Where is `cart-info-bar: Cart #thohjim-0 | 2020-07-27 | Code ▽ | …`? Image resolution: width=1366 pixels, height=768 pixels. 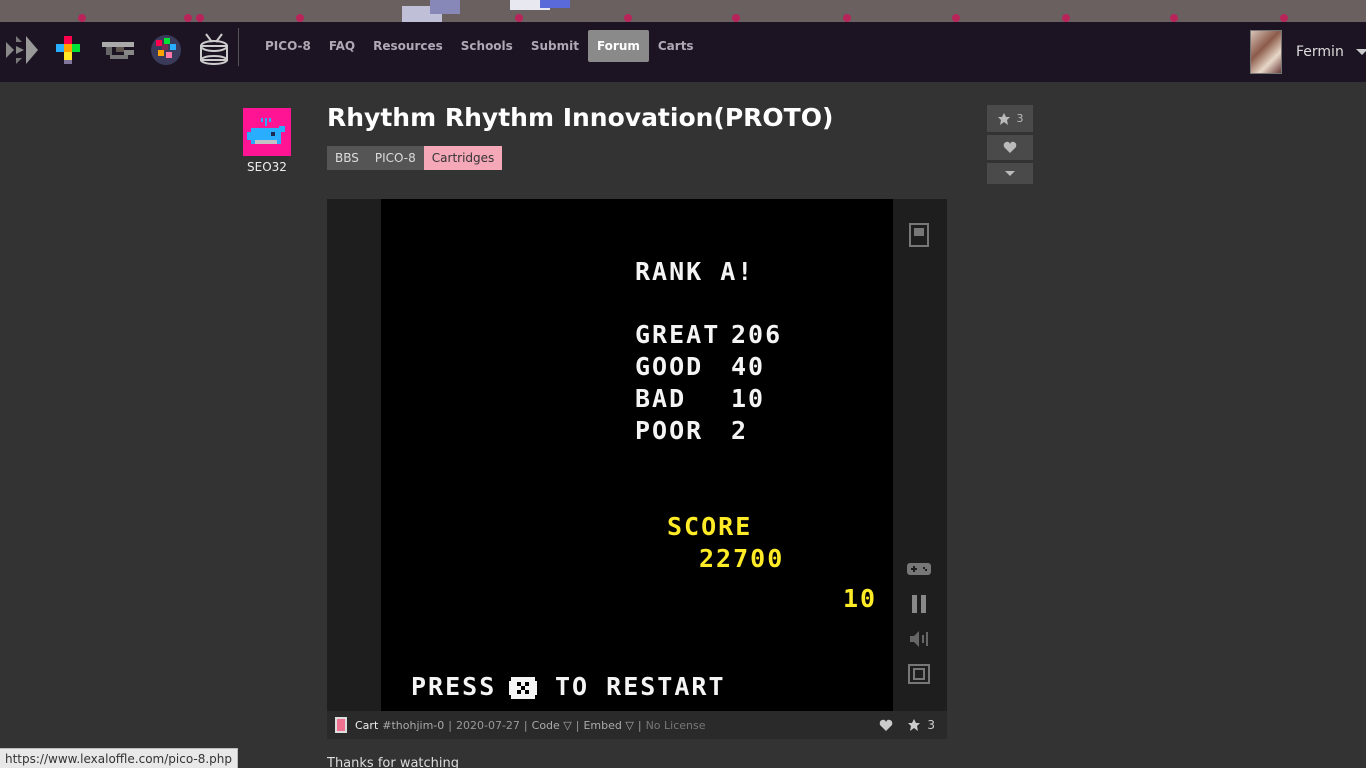
cart-info-bar: Cart #thohjim-0 | 2020-07-27 | Code ▽ | … is located at coordinates (637, 725).